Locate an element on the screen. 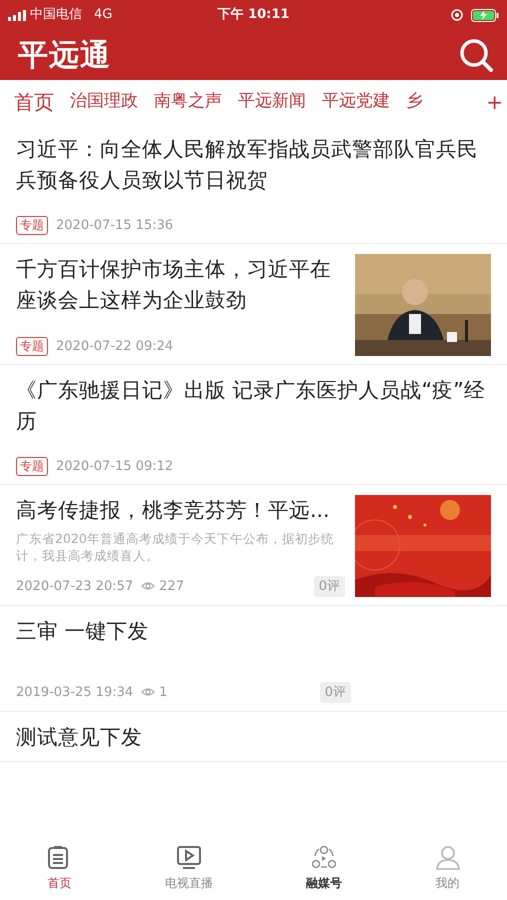 This screenshot has width=507, height=900. category-tab: 治国理政 is located at coordinates (104, 102).